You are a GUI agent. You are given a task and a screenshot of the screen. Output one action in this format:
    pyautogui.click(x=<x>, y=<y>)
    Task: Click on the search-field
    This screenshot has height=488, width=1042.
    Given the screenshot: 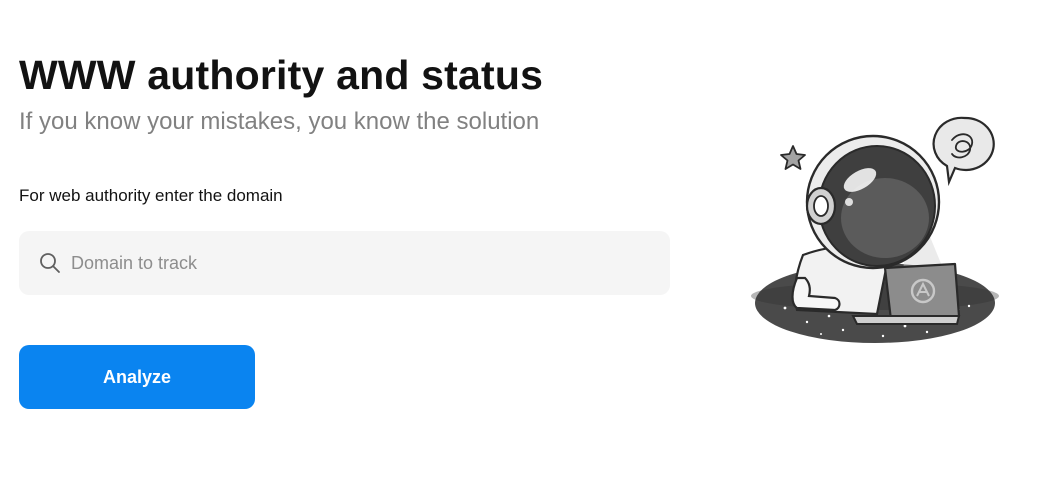 What is the action you would take?
    pyautogui.click(x=344, y=263)
    